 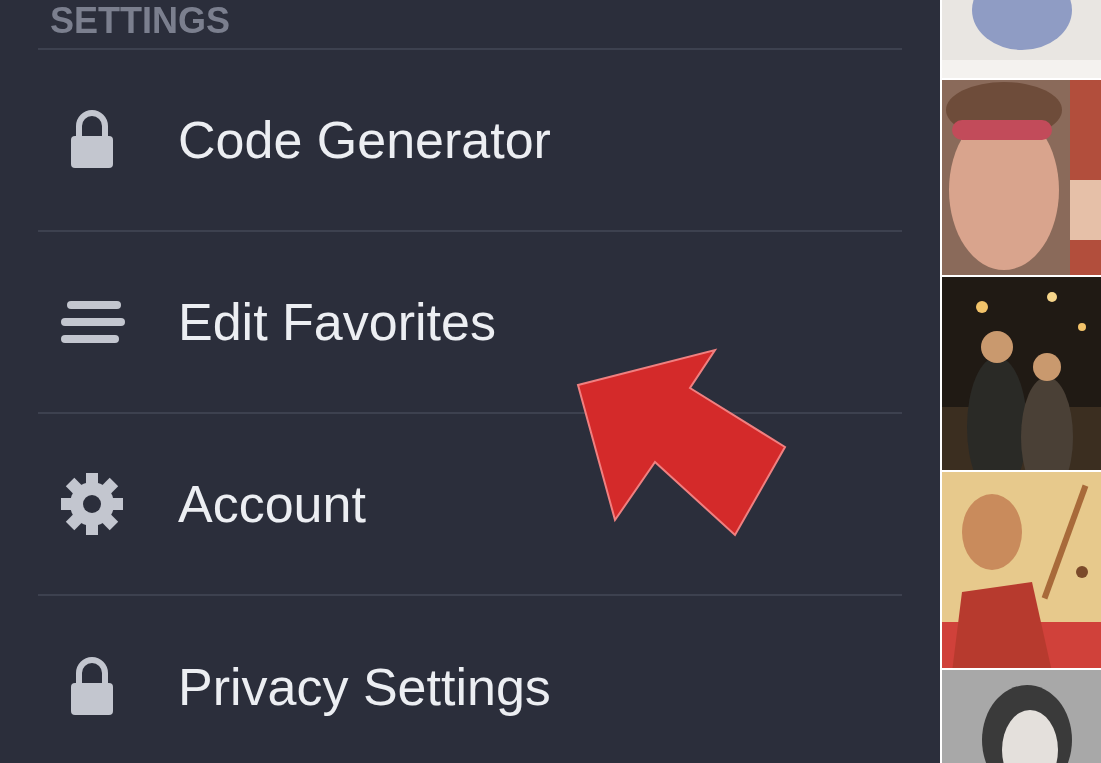 I want to click on section-header: SETTINGS, so click(x=140, y=21).